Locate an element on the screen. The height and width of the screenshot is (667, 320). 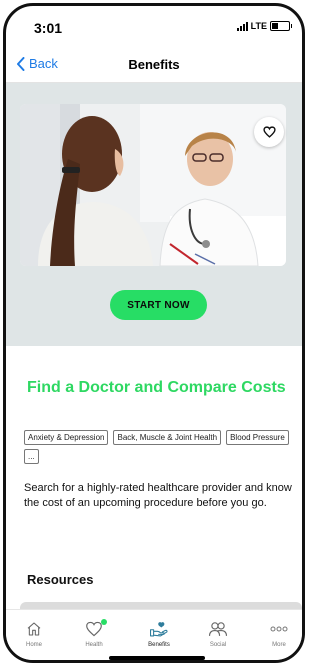
tab-health: Health is located at coordinates (94, 633).